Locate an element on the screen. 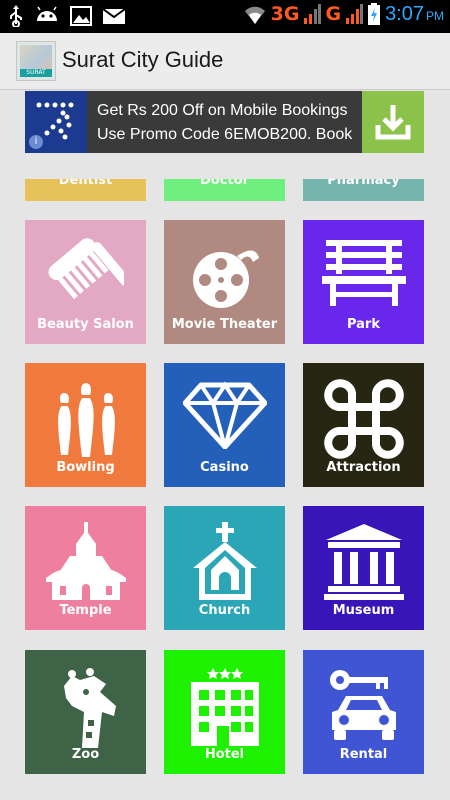 The image size is (450, 800). app-bar: SURAT Surat City Guide is located at coordinates (225, 61).